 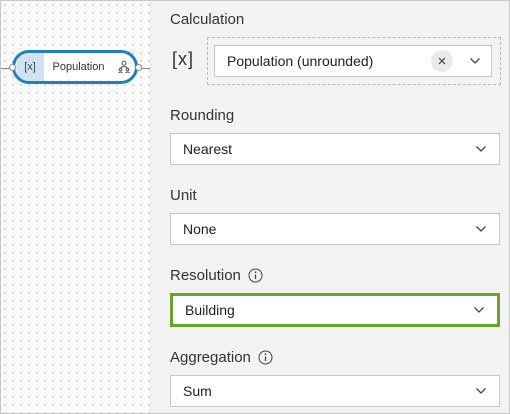 I want to click on resolution-label-text: Resolution, so click(x=205, y=275).